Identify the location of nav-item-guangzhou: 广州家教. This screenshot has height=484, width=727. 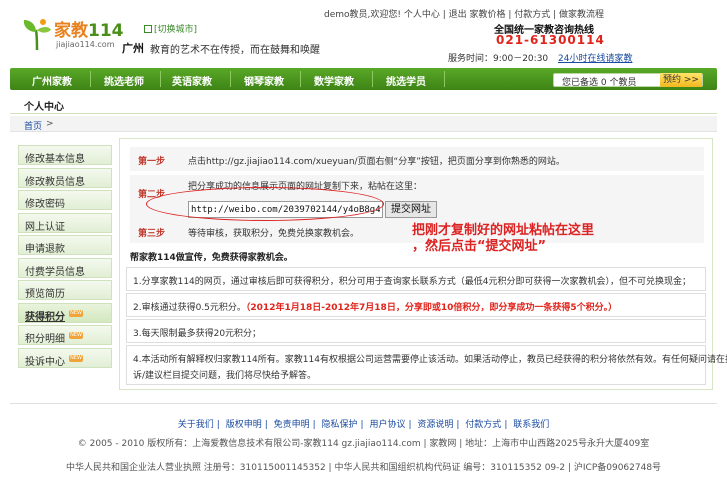
(52, 80).